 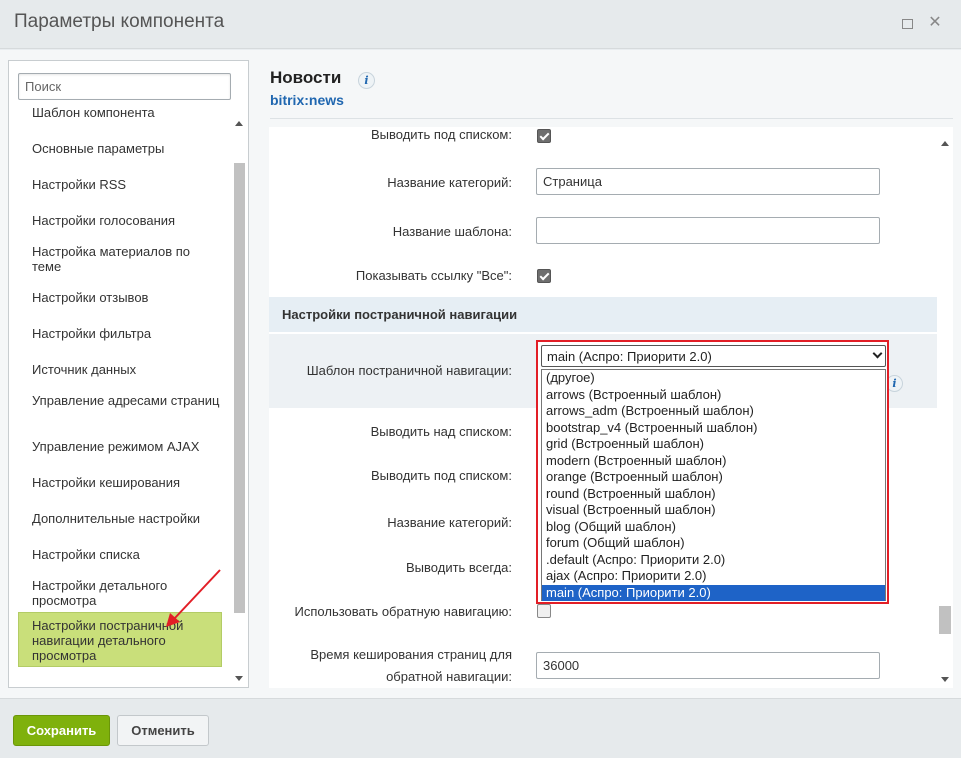 I want to click on show-all-link-checkbox, so click(x=544, y=276).